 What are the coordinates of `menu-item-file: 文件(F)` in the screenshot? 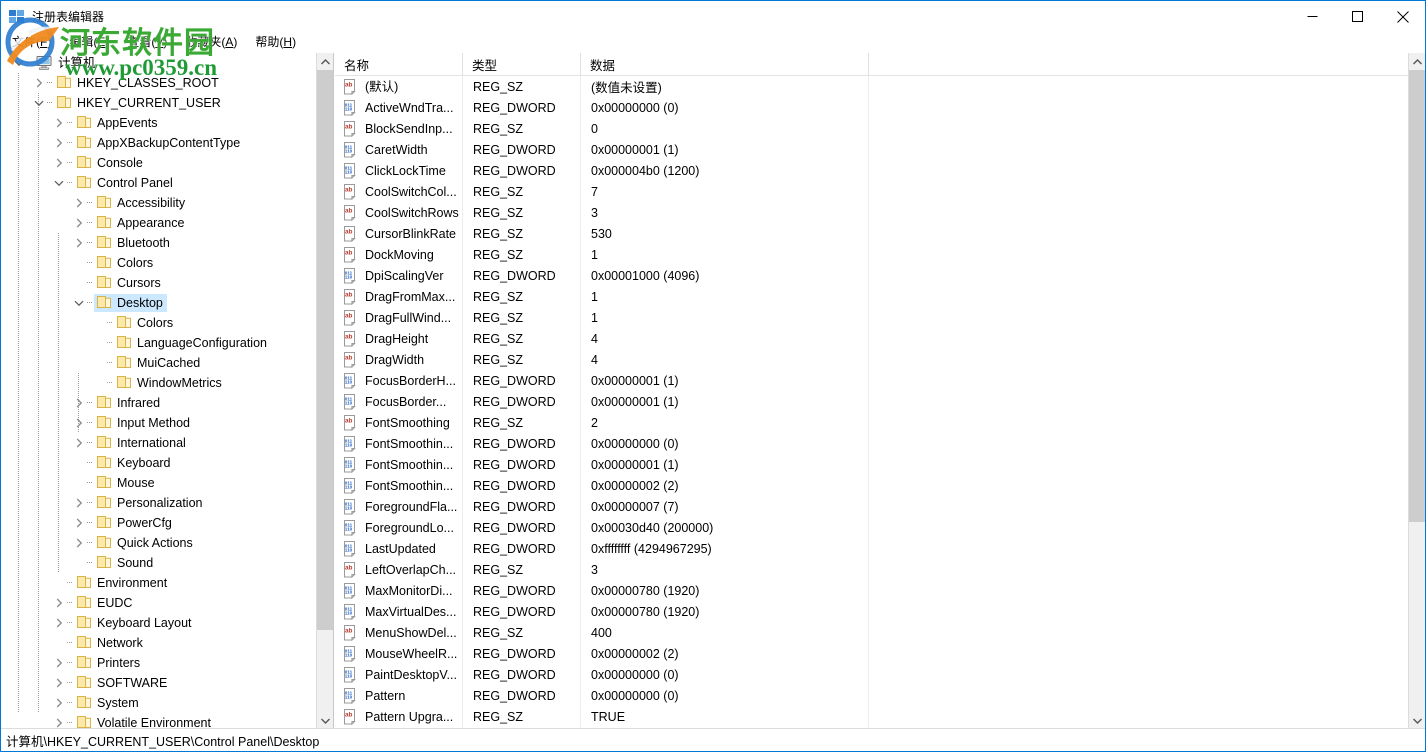 It's located at (31, 42).